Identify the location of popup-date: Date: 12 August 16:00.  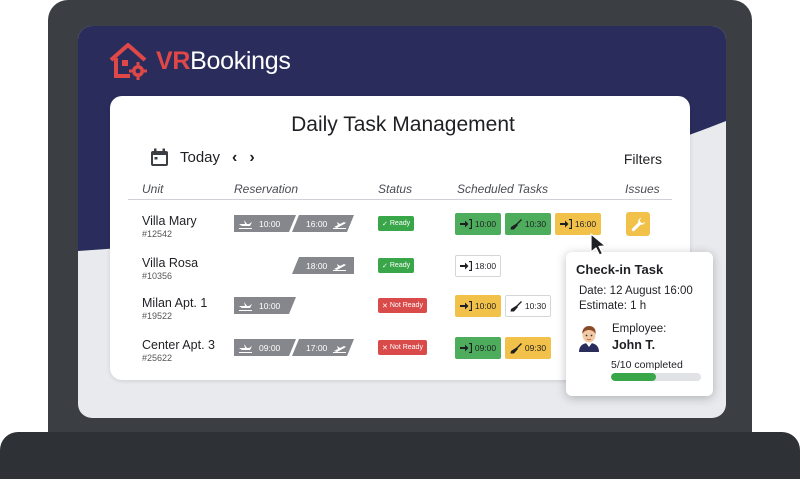
(636, 291).